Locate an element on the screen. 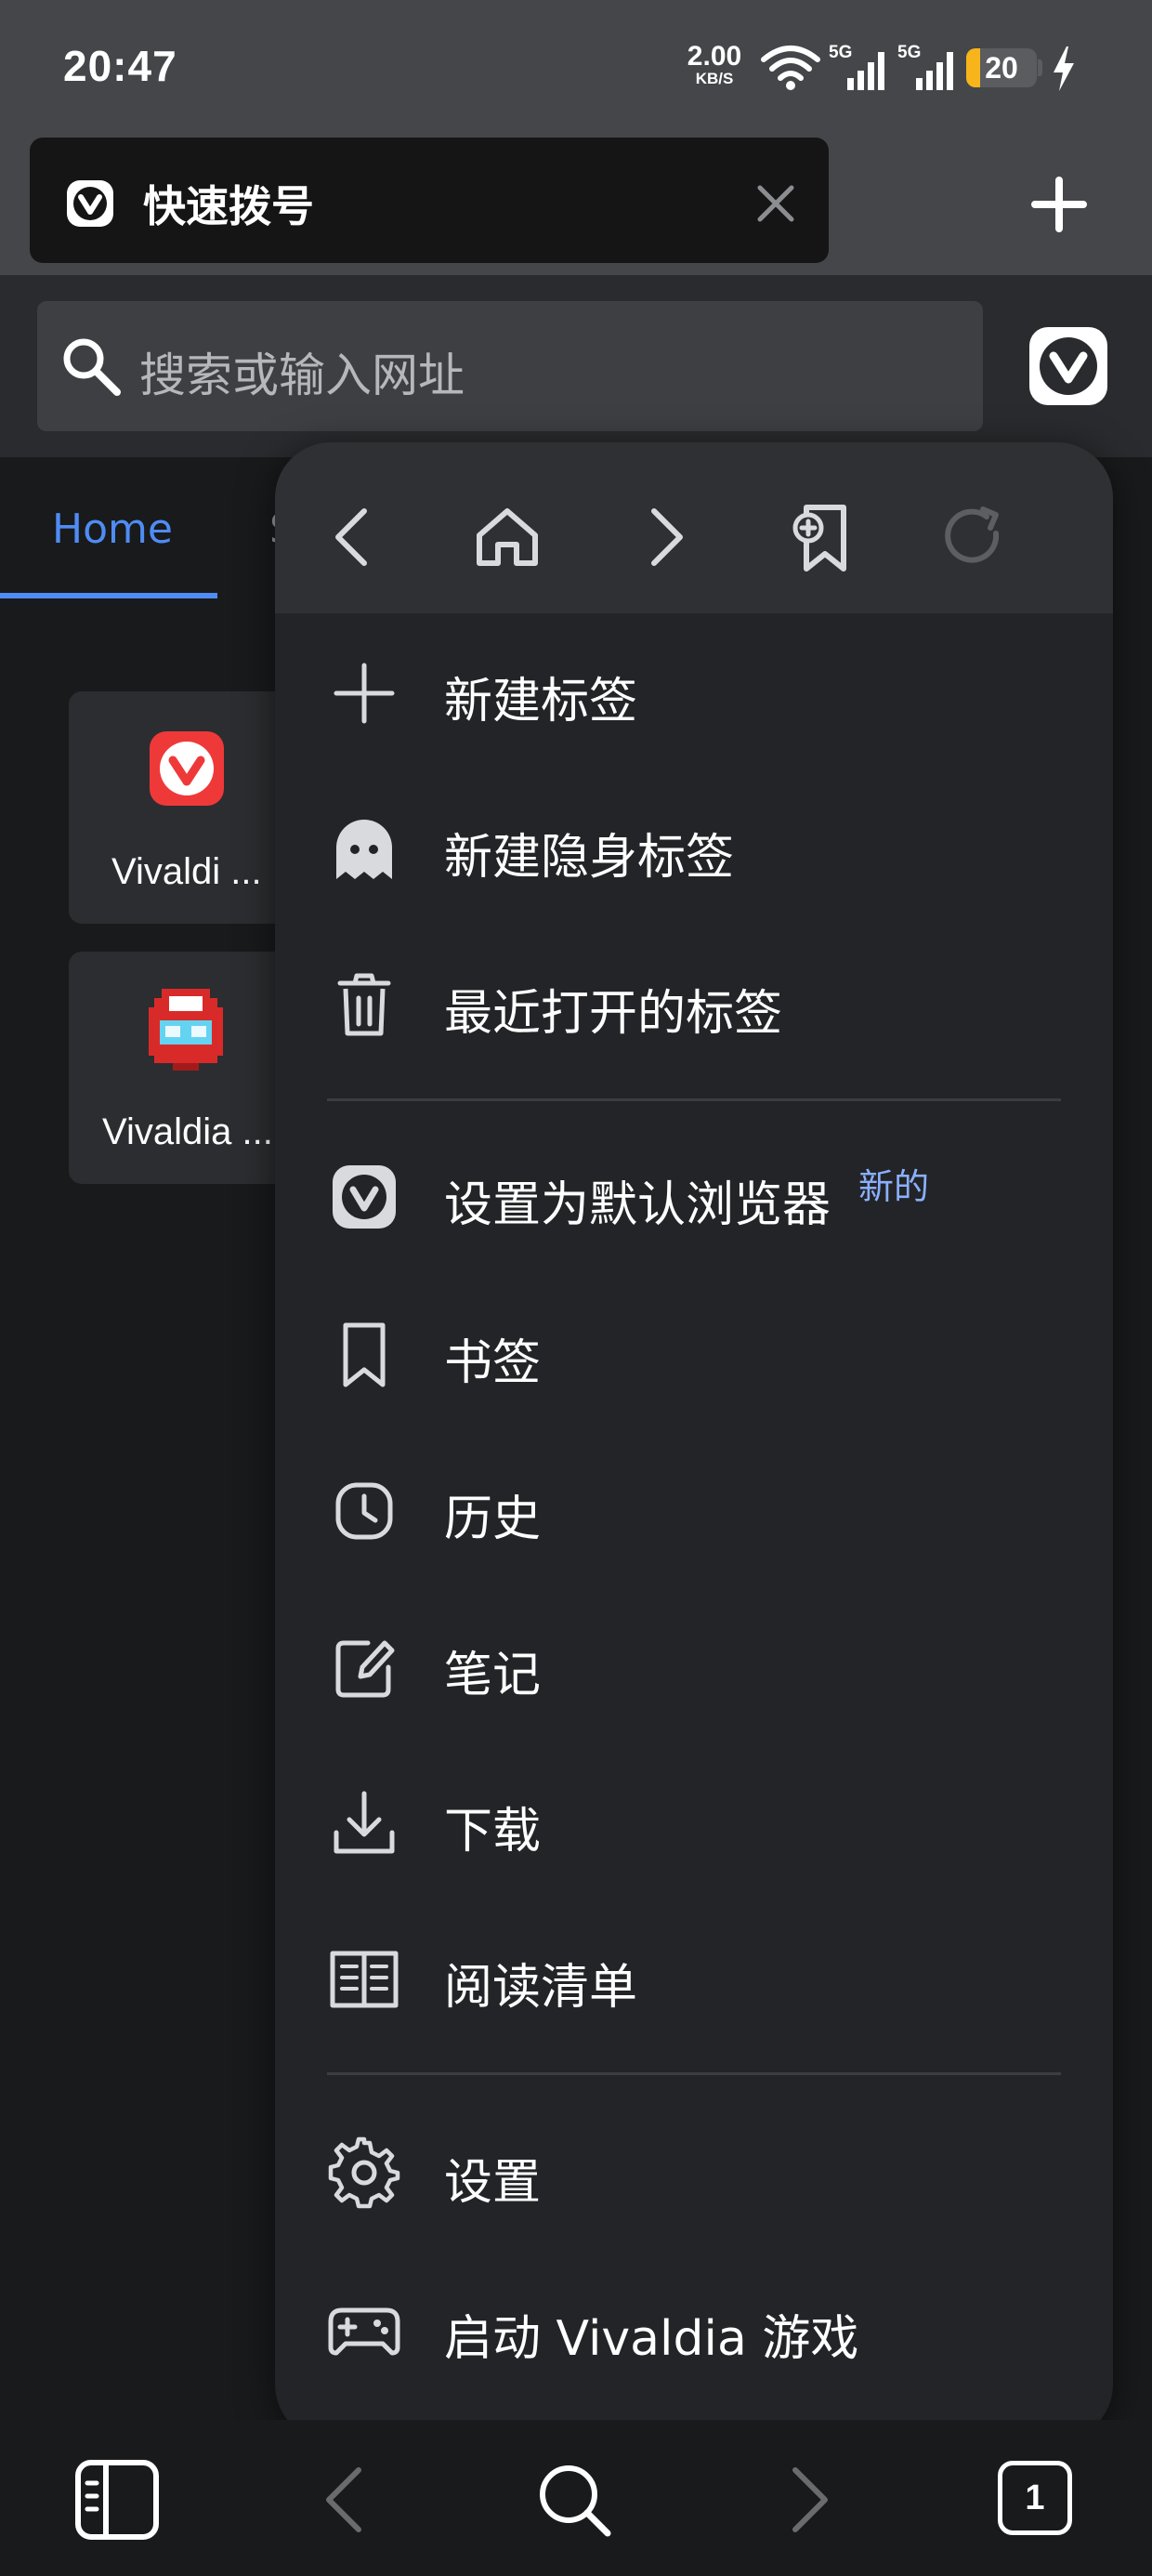 The height and width of the screenshot is (2576, 1152). network-speed: 2.00 KB/S is located at coordinates (714, 65).